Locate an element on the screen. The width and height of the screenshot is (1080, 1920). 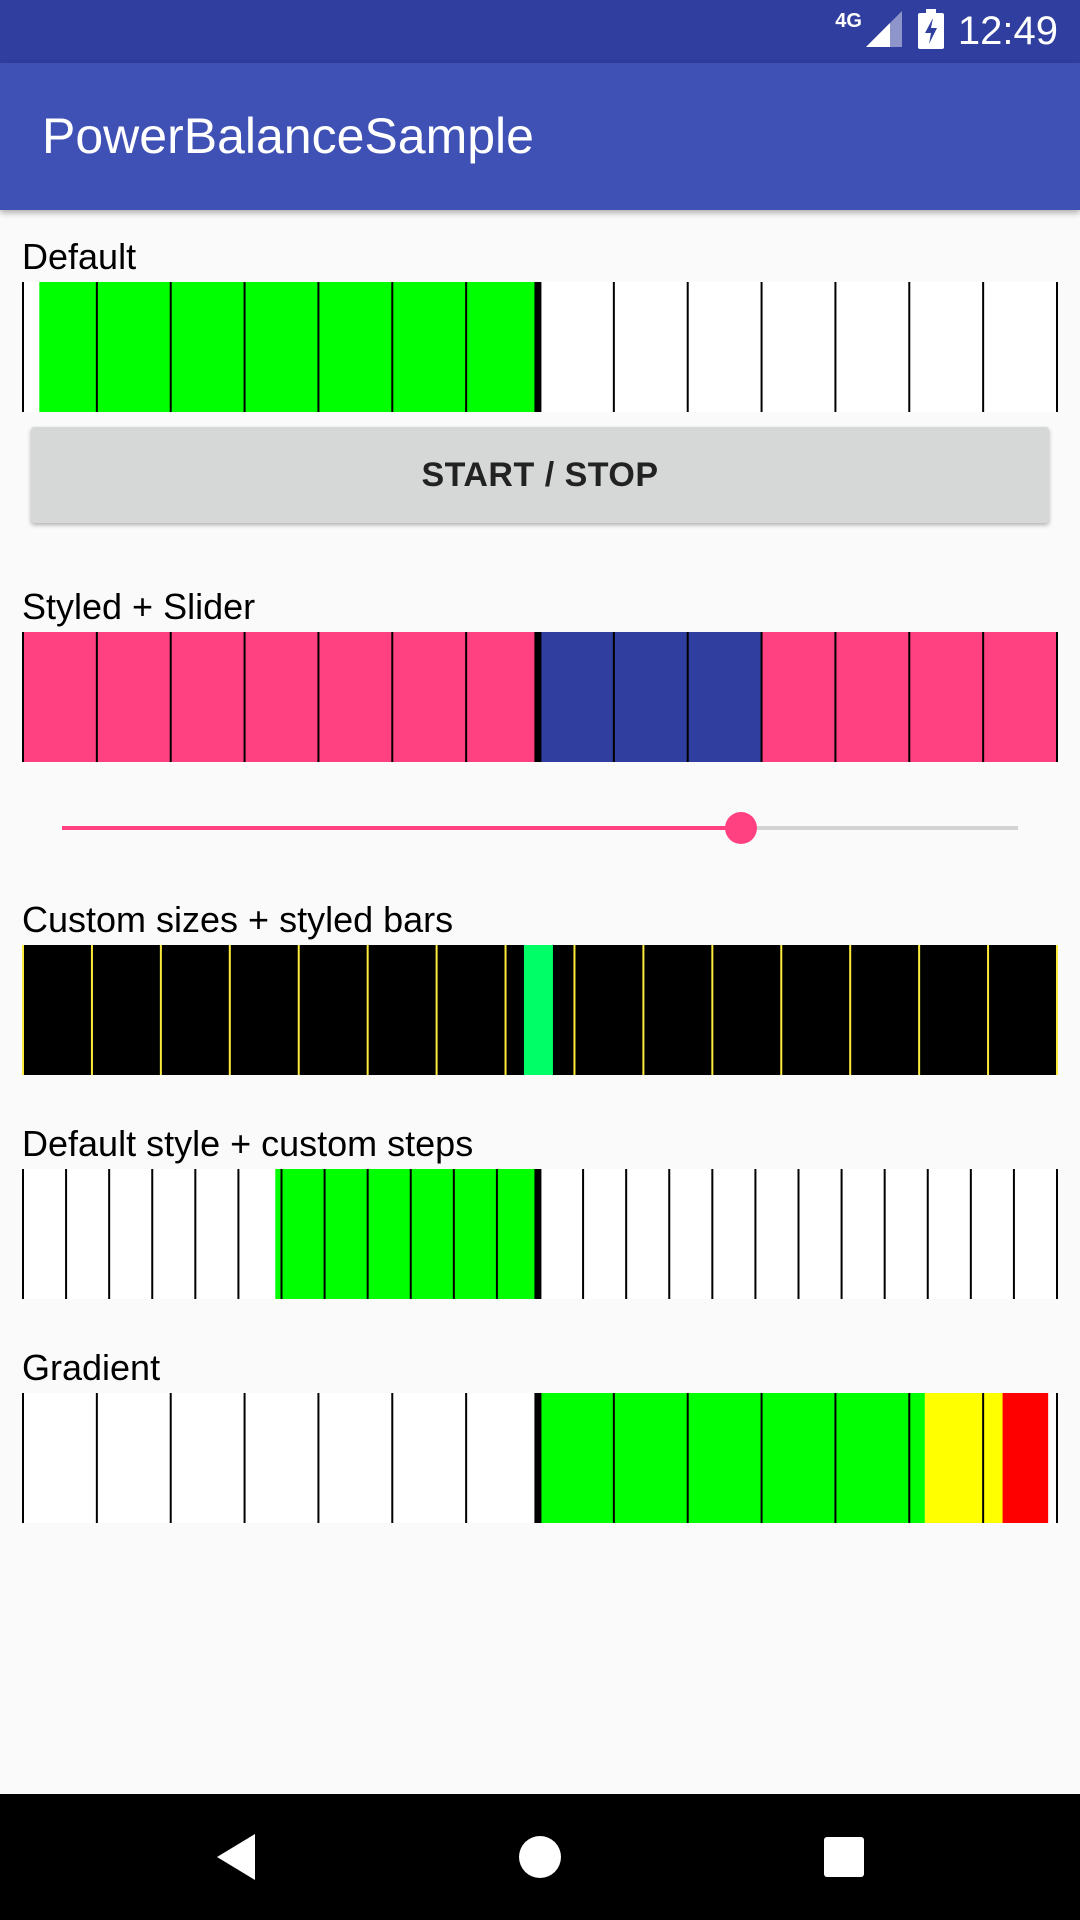
slider-fill is located at coordinates (401, 828).